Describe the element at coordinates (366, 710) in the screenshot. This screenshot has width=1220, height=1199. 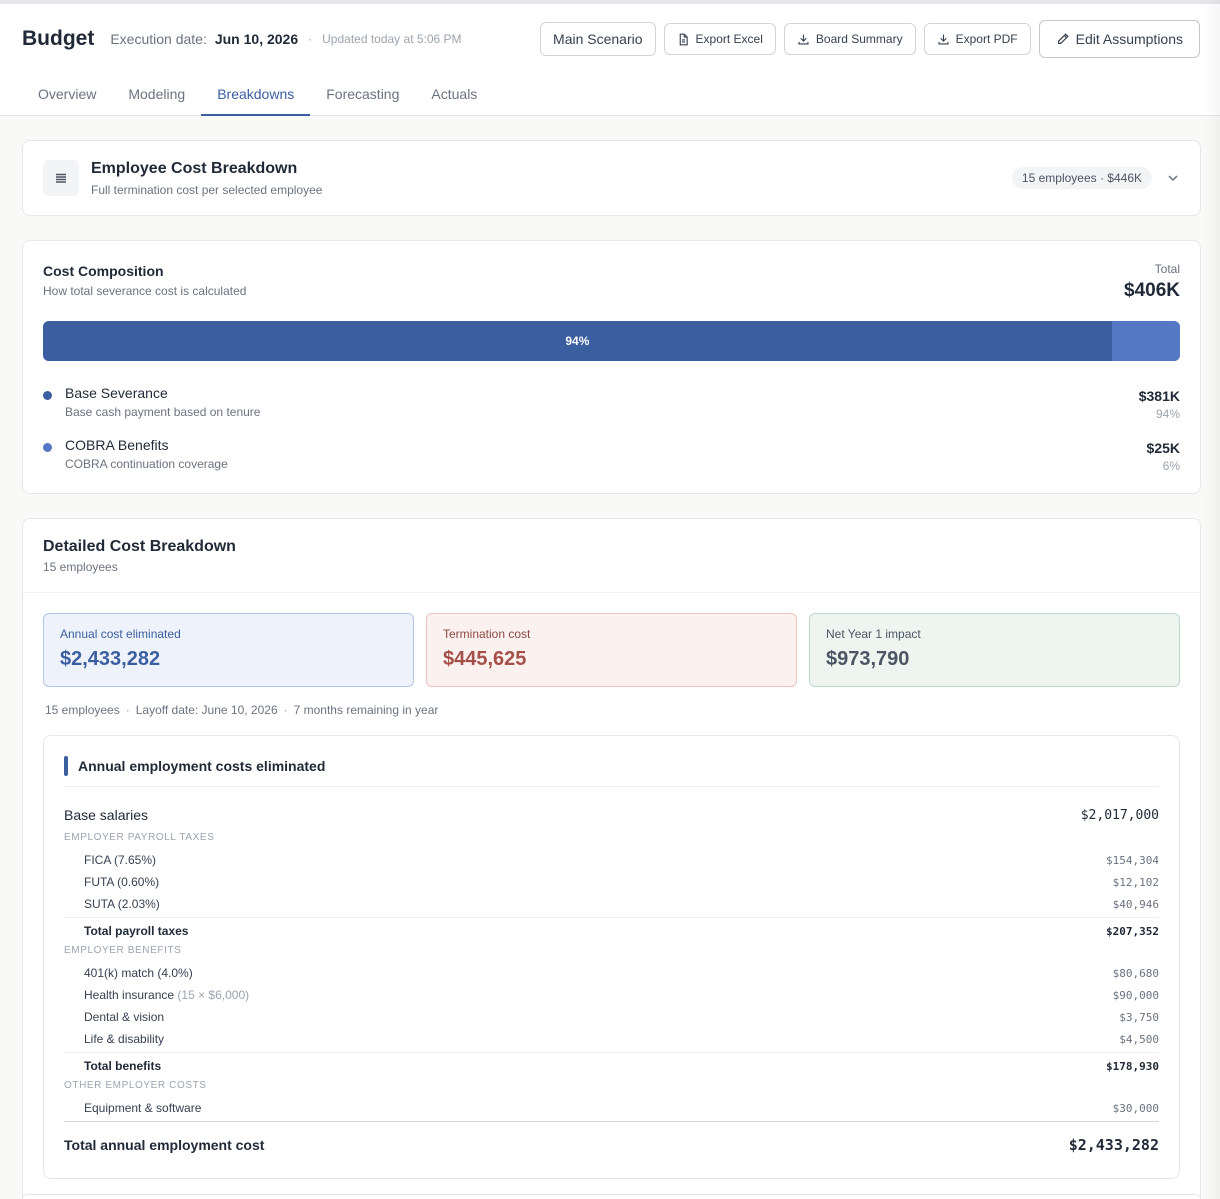
I see `meta-remaining: 7 months remaining in year` at that location.